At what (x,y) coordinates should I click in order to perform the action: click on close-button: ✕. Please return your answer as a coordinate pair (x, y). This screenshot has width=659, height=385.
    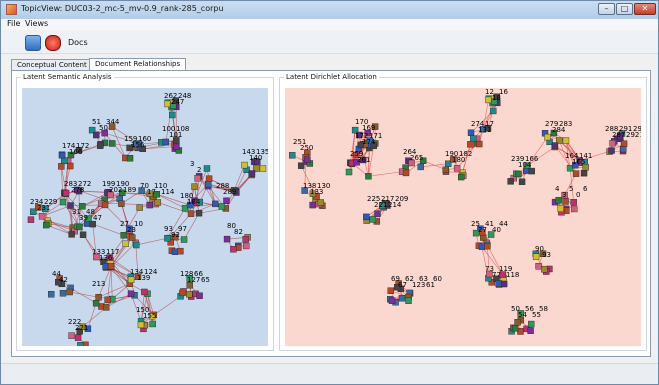
    Looking at the image, I should click on (645, 9).